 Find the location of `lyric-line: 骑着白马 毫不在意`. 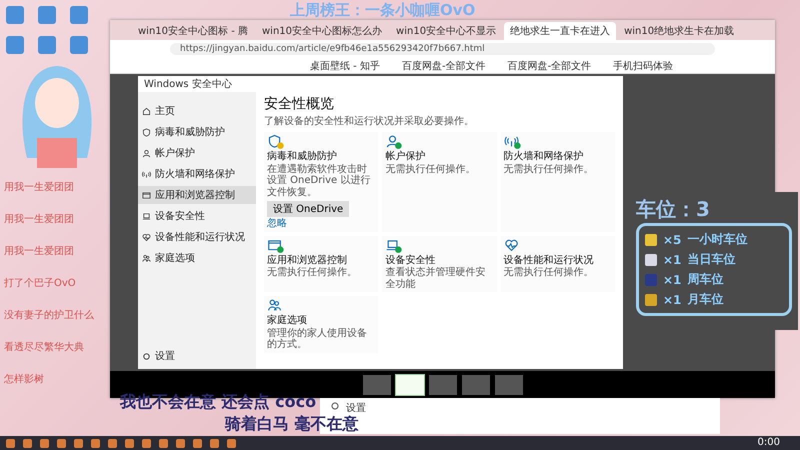

lyric-line: 骑着白马 毫不在意 is located at coordinates (292, 424).